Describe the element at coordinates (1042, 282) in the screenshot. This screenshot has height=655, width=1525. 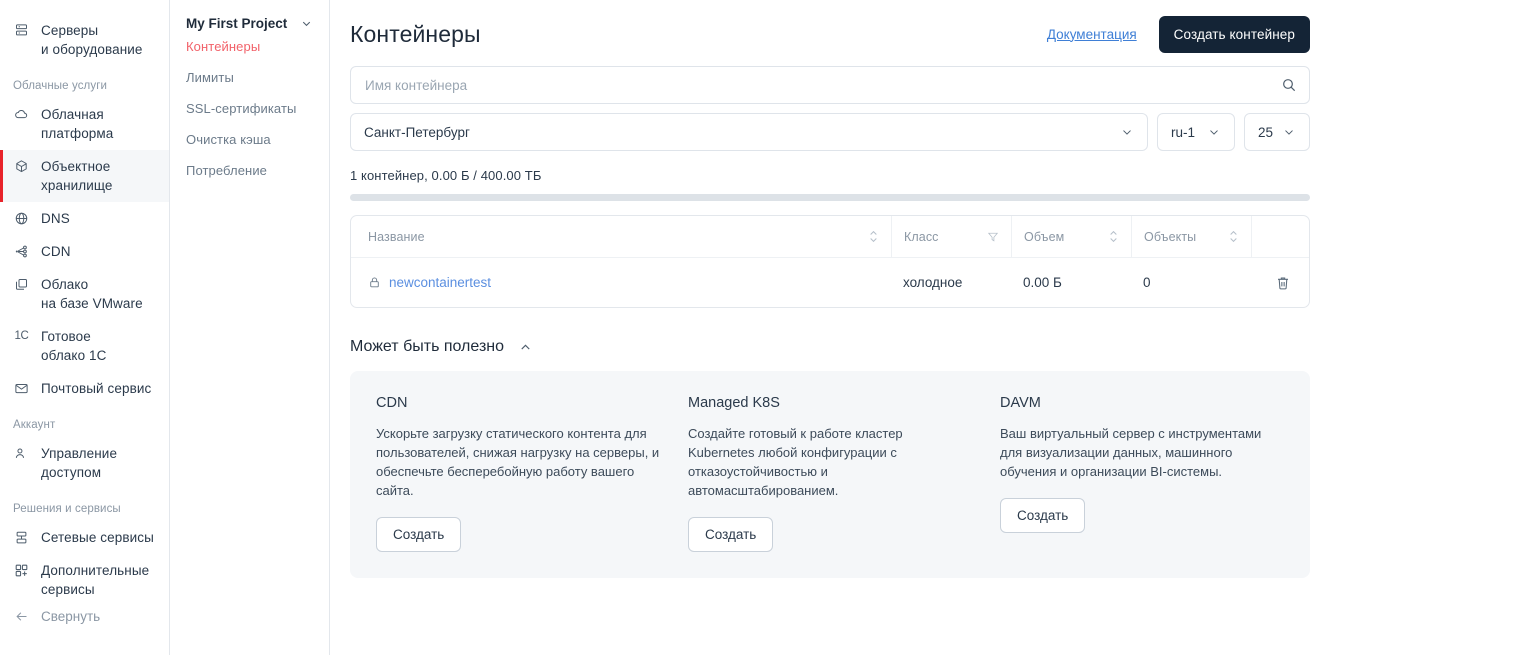
I see `cell-size: 0.00 Б` at that location.